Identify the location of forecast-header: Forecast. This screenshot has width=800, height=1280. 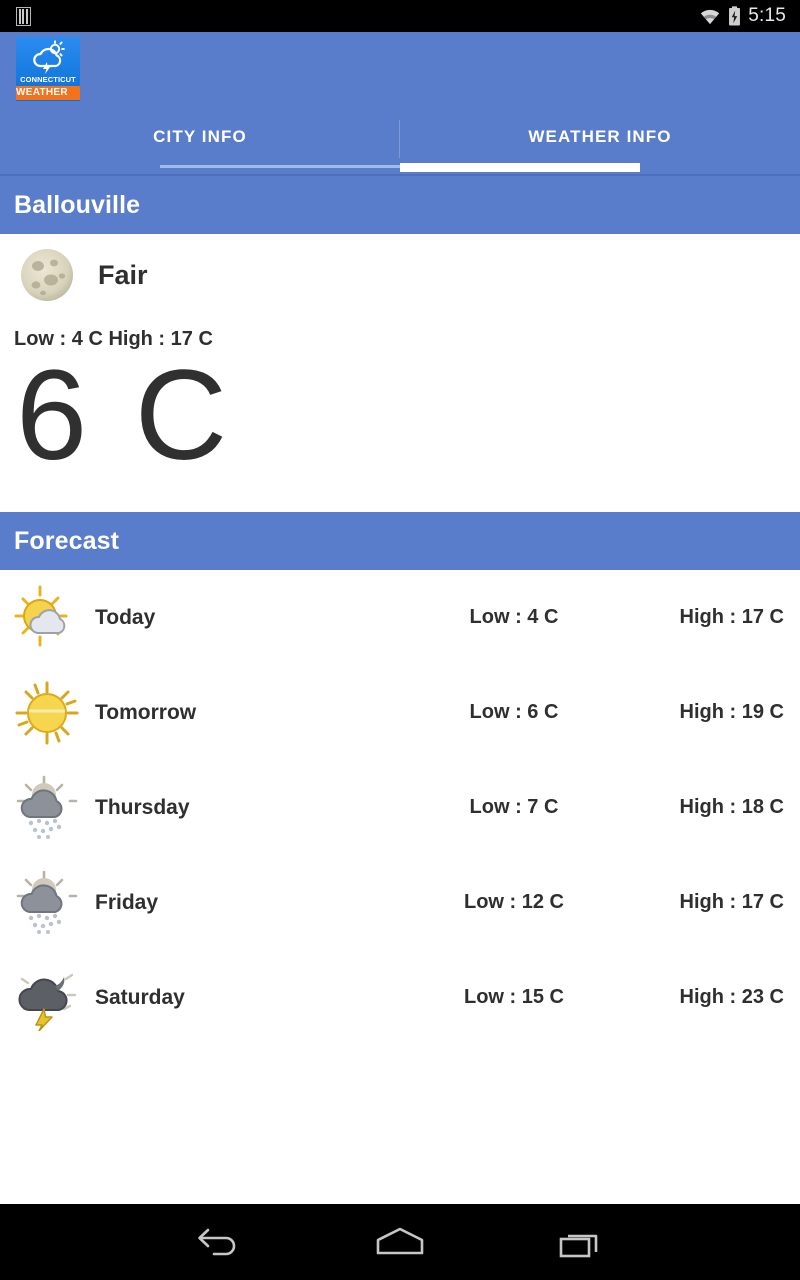
(400, 541).